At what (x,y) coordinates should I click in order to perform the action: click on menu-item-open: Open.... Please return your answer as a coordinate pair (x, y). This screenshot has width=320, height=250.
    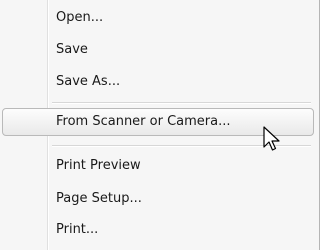
    Looking at the image, I should click on (79, 18).